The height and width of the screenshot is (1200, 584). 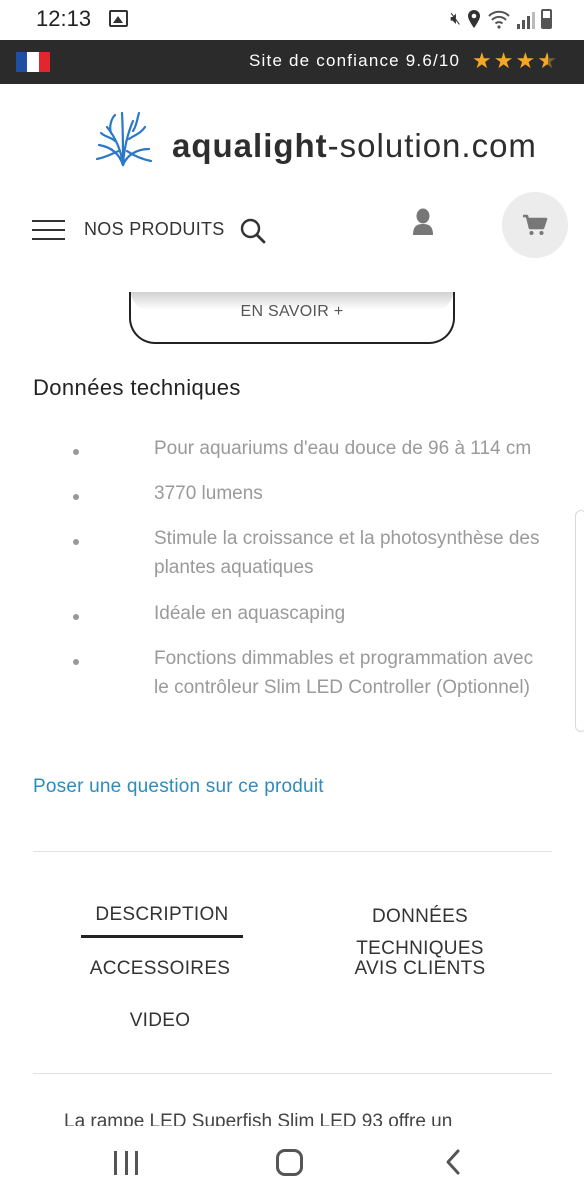 I want to click on tab-label: DESCRIPTION, so click(x=162, y=914).